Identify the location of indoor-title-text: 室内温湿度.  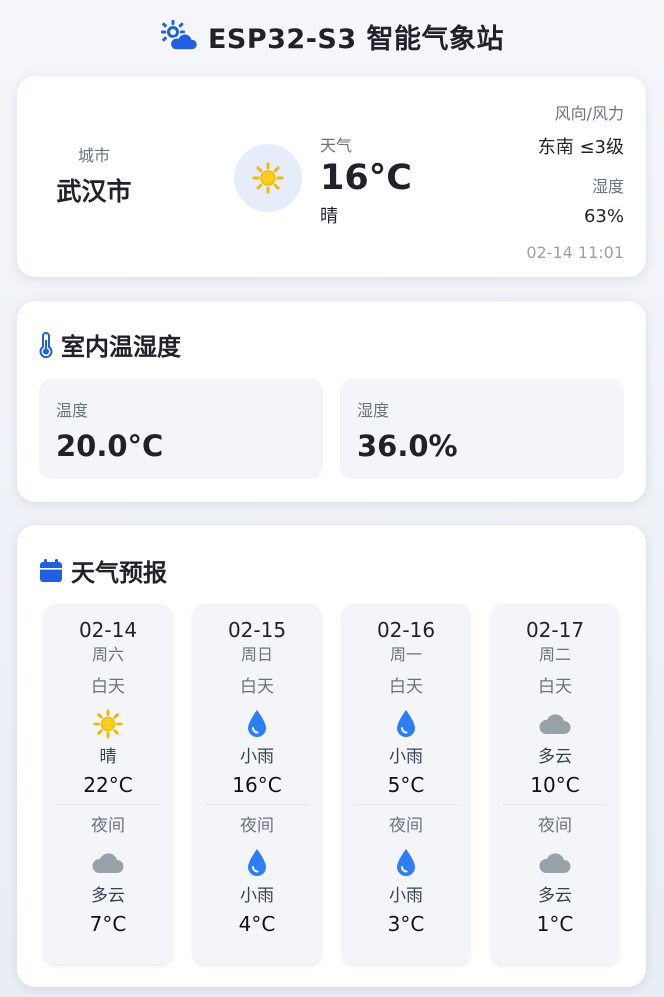
(121, 347).